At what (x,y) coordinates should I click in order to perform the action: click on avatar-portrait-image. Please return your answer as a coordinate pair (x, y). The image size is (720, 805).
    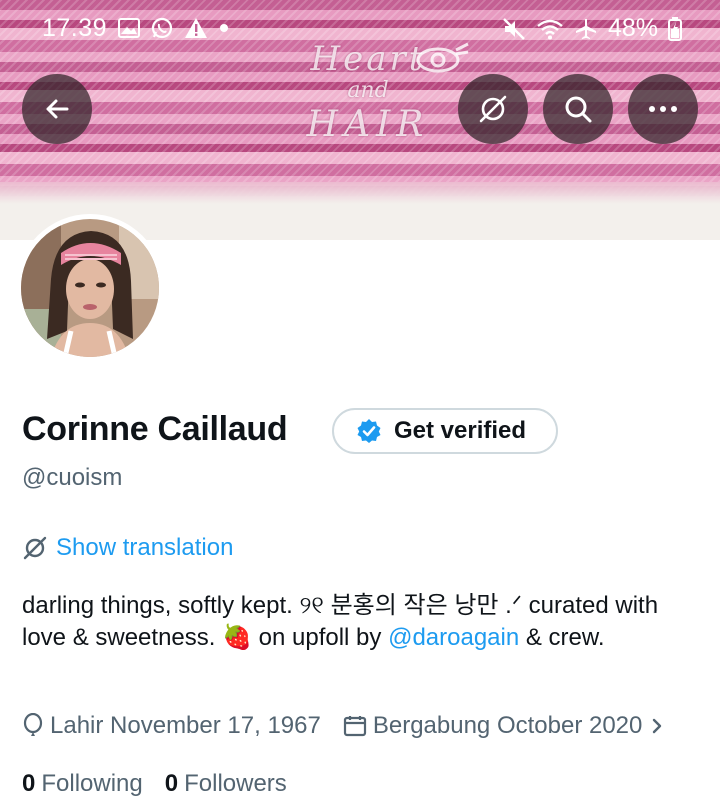
    Looking at the image, I should click on (90, 288).